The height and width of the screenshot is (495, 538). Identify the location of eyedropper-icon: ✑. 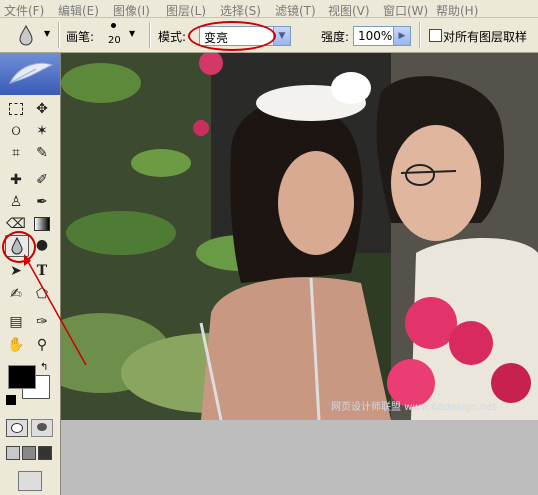
(42, 322).